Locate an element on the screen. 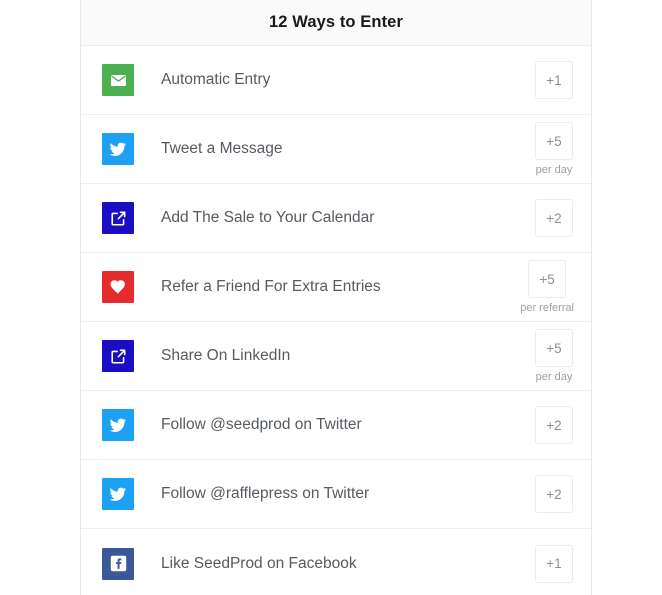 The image size is (662, 595). entry-label: Automatic Entry is located at coordinates (216, 79).